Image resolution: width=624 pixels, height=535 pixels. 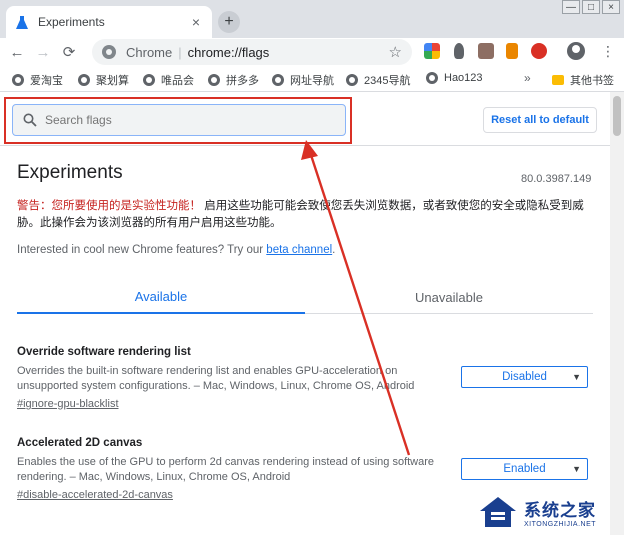 I want to click on annotation-arrow, so click(x=356, y=298).